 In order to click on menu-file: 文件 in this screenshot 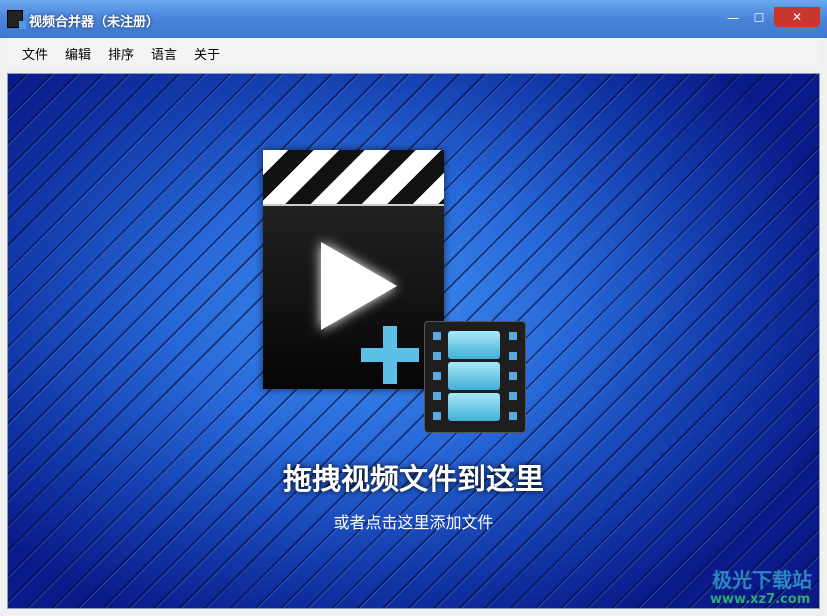, I will do `click(35, 53)`.